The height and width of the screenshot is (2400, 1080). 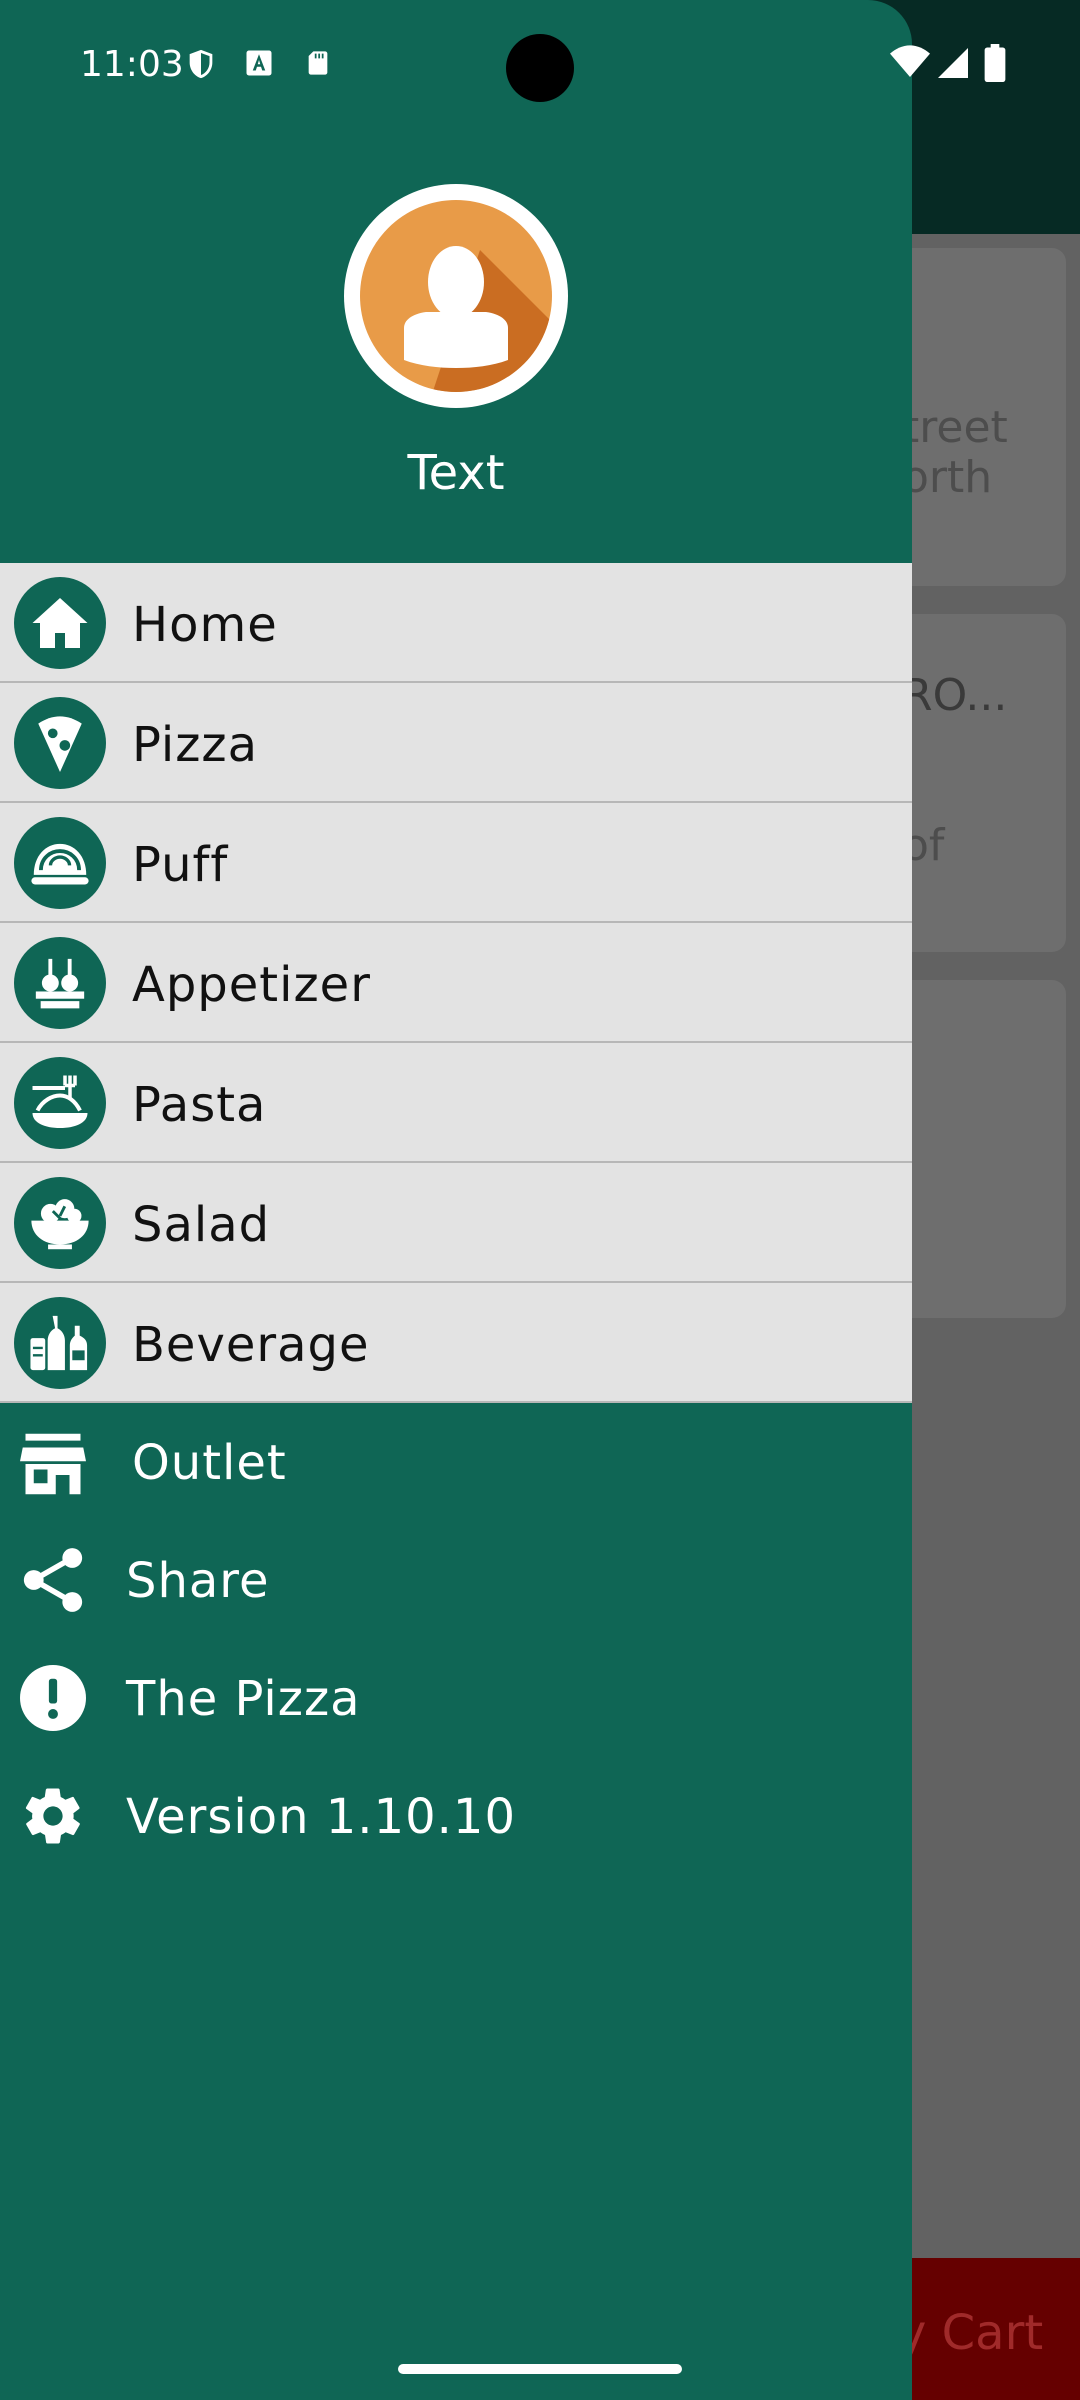 What do you see at coordinates (60, 1343) in the screenshot?
I see `beverage-bottles-icon` at bounding box center [60, 1343].